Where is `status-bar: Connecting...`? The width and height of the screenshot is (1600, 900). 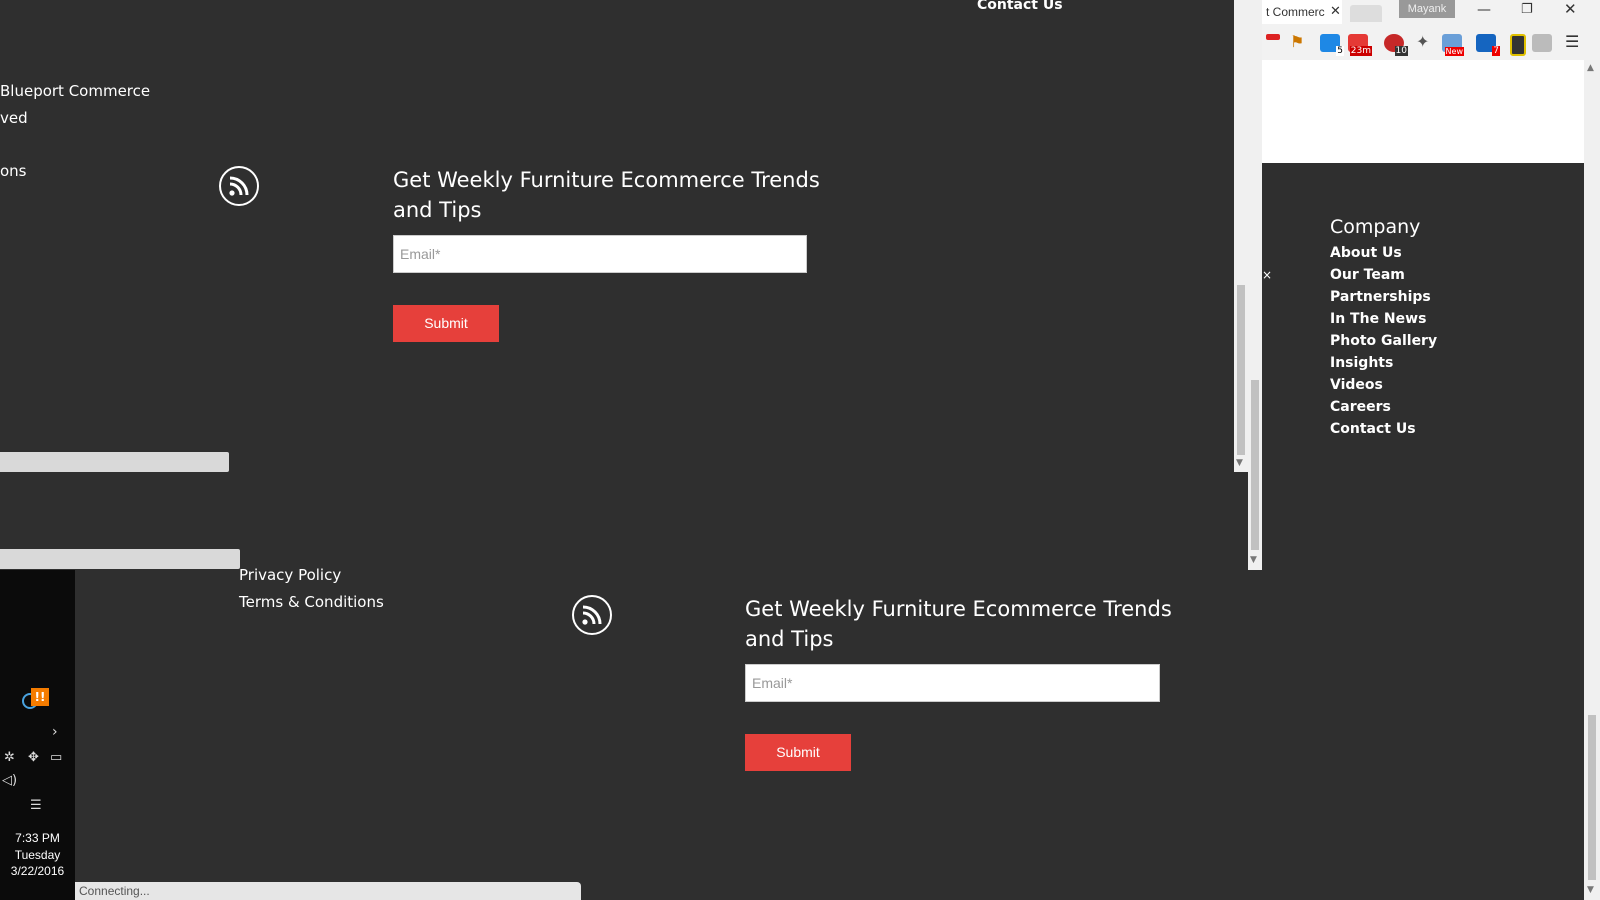
status-bar: Connecting... is located at coordinates (328, 891).